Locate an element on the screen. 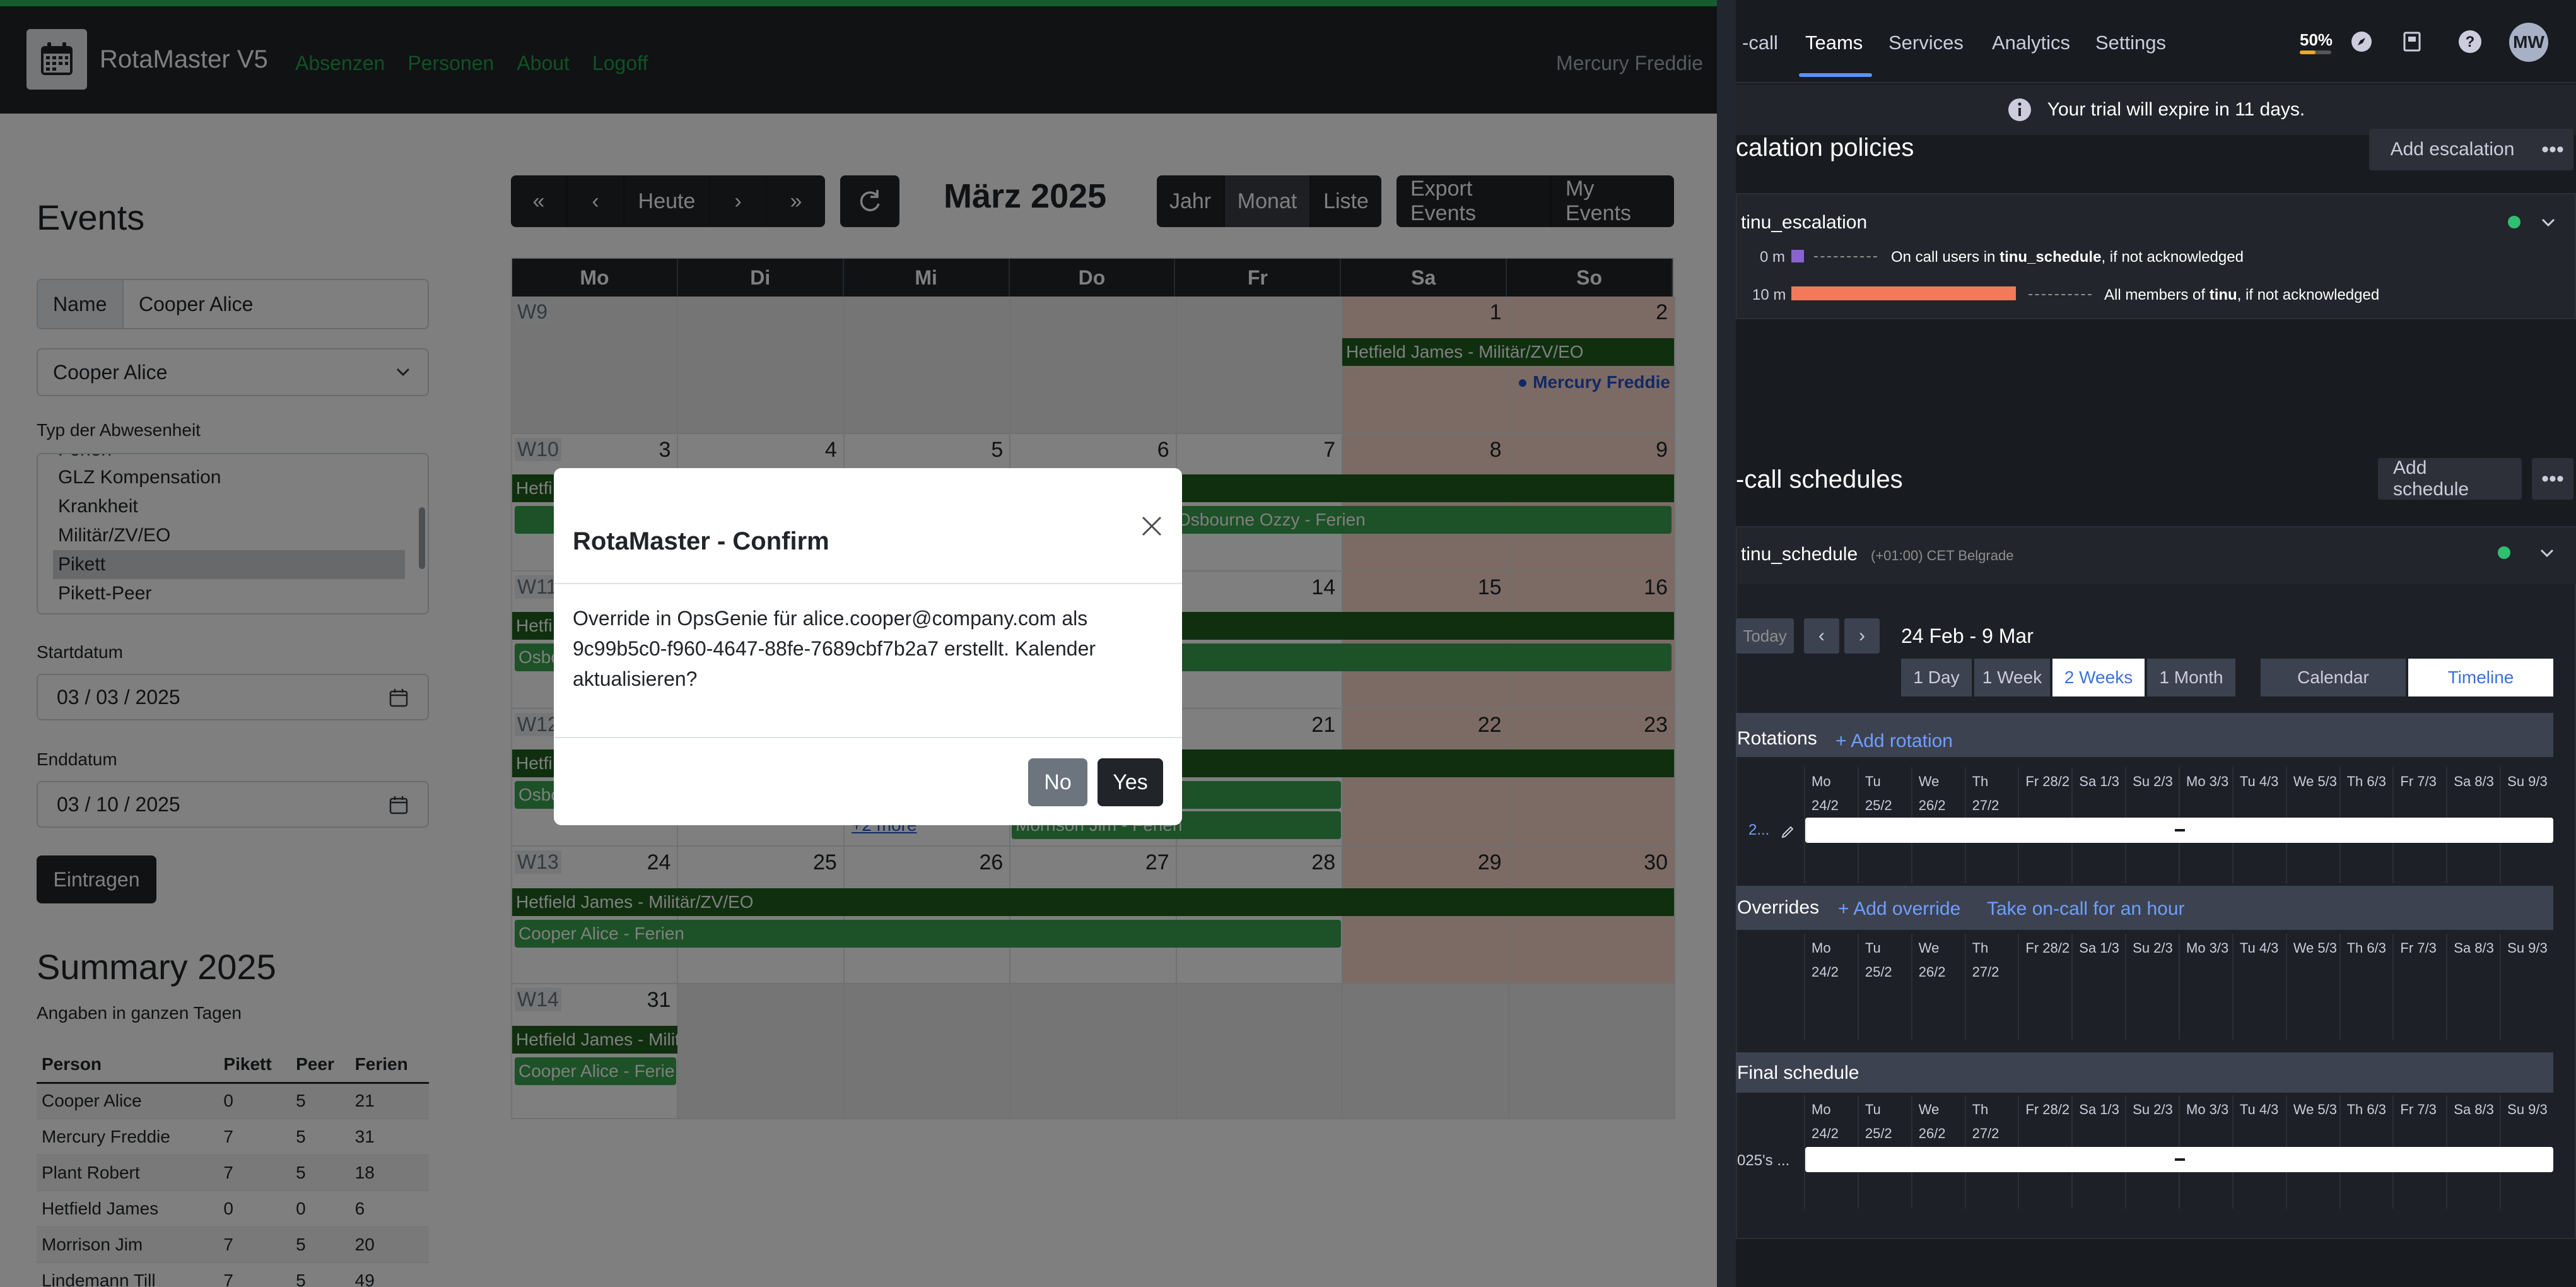 The image size is (2576, 1287). add-override-link: + Add override is located at coordinates (1899, 909).